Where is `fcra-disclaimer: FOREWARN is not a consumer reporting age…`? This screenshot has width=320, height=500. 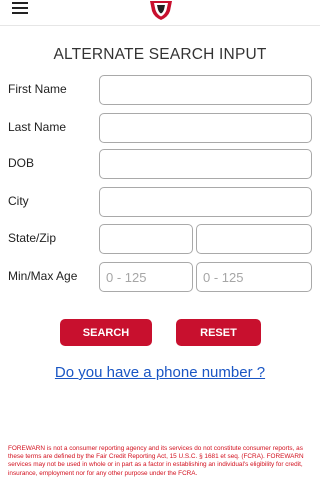
fcra-disclaimer: FOREWARN is not a consumer reporting age… is located at coordinates (156, 461).